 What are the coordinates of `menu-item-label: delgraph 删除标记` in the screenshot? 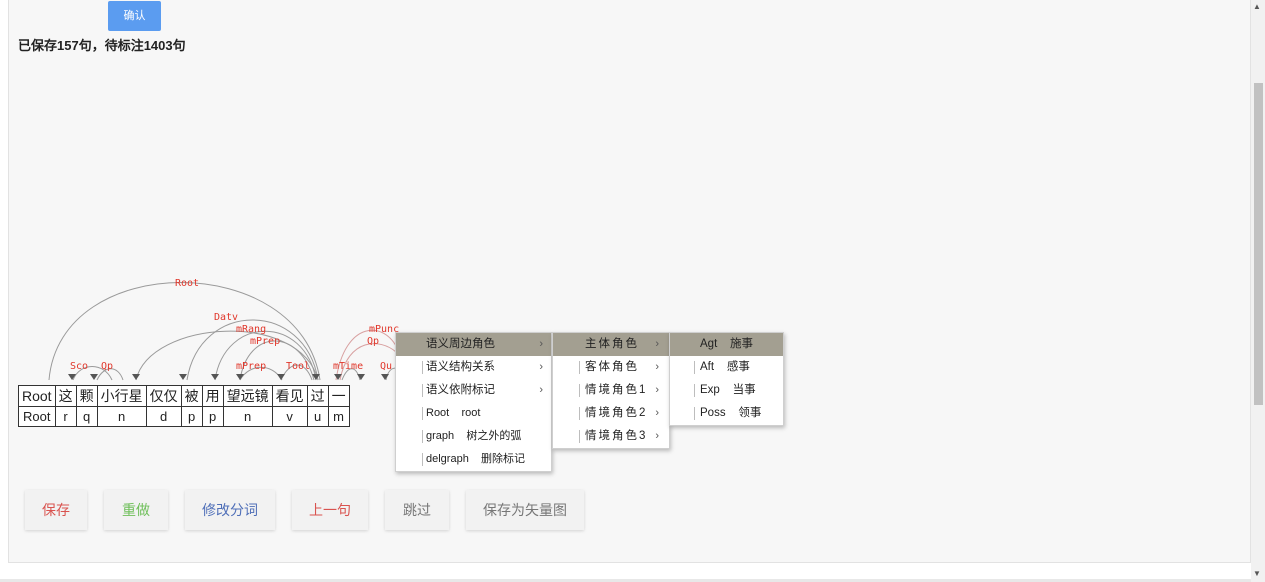 It's located at (476, 459).